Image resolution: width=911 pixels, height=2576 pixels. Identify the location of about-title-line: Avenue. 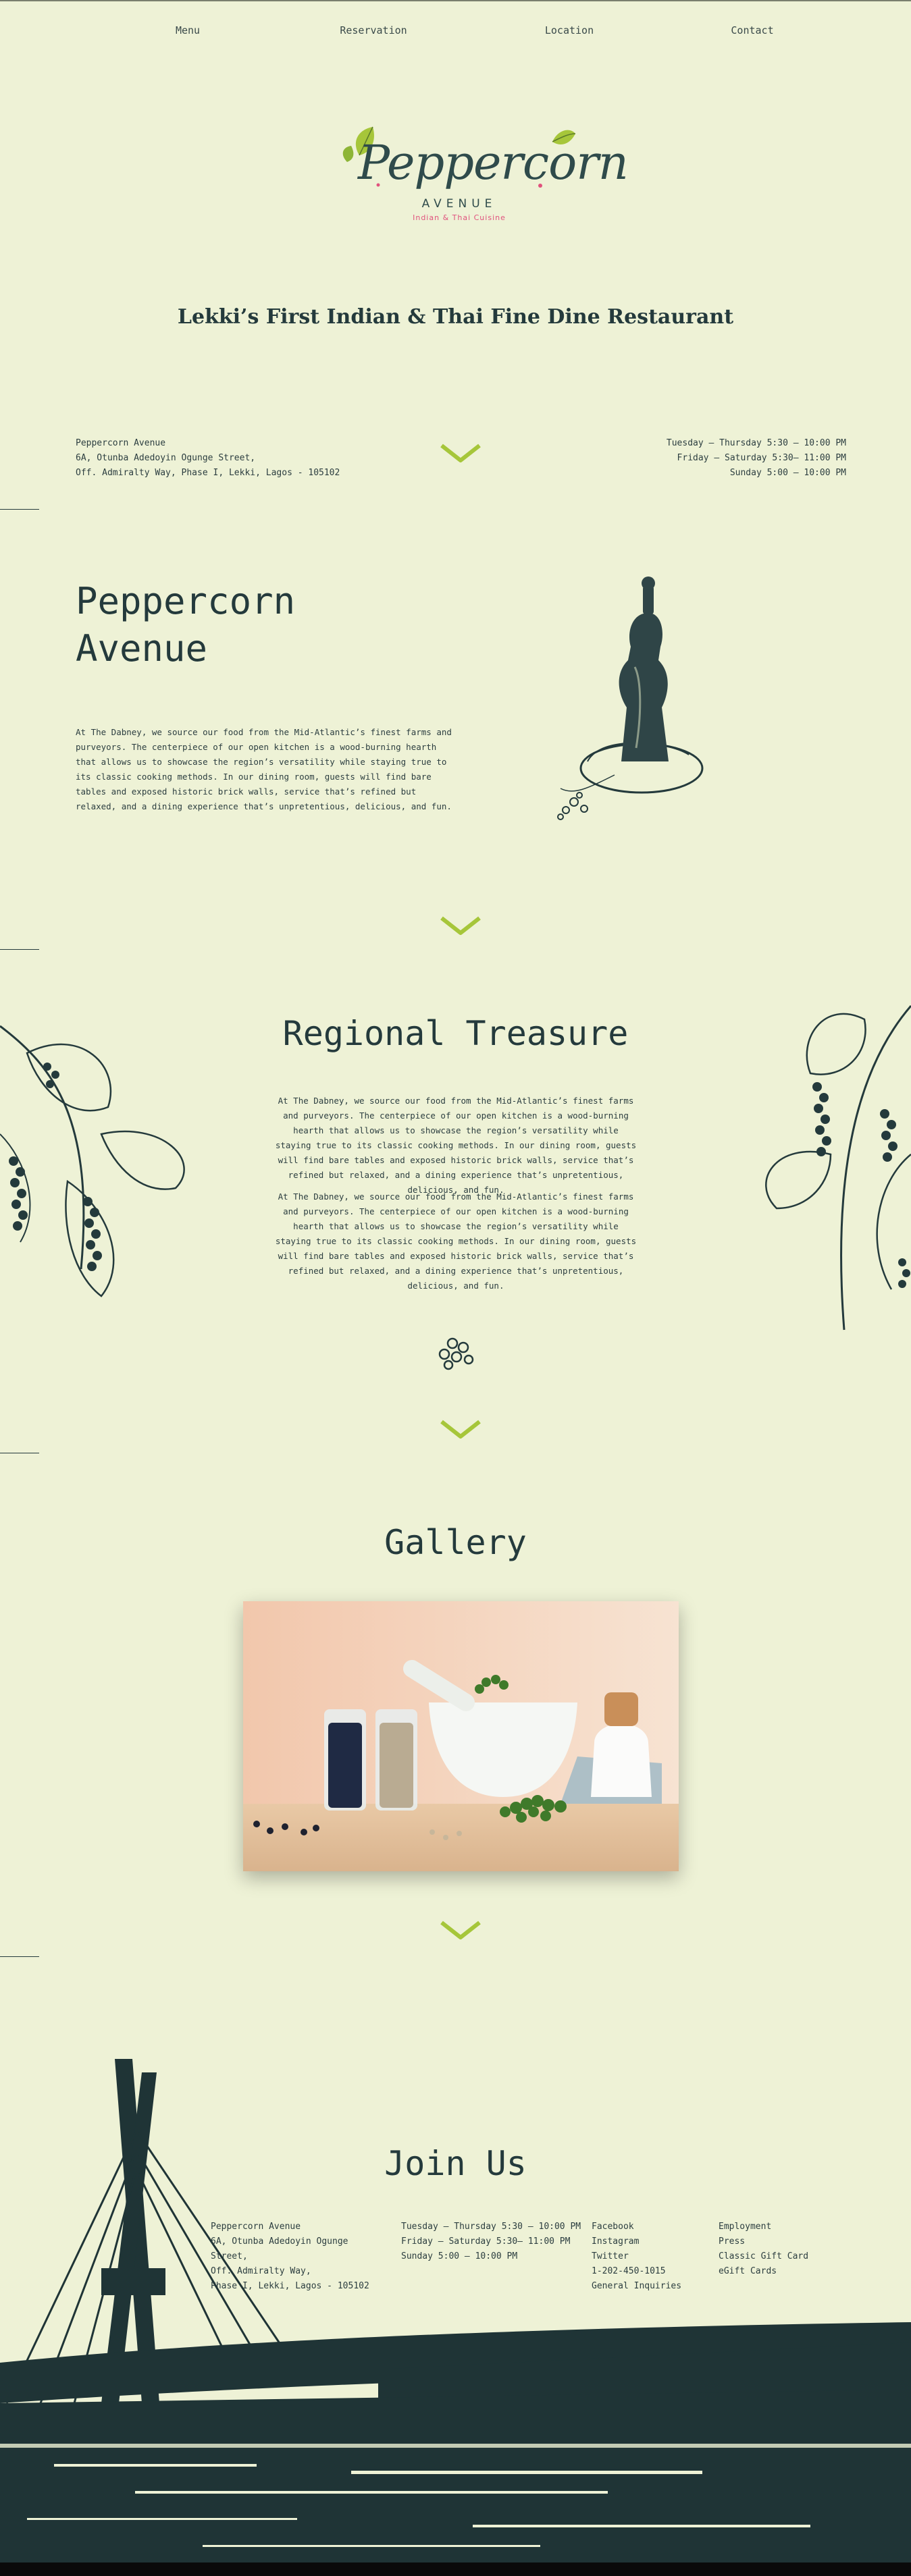
(142, 649).